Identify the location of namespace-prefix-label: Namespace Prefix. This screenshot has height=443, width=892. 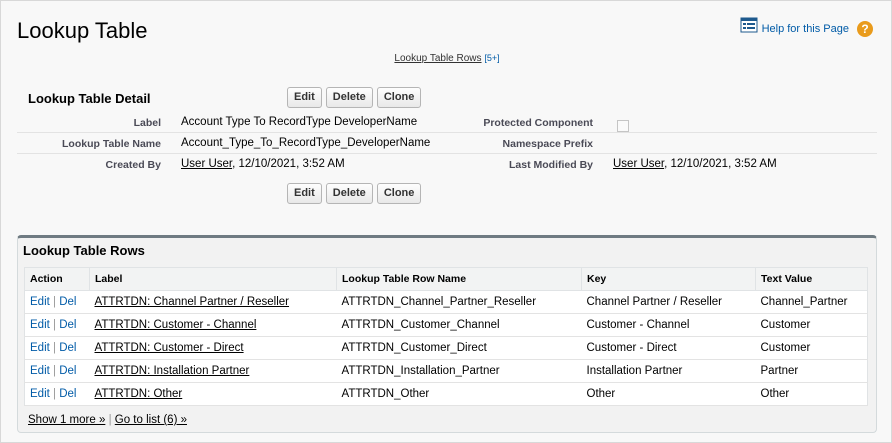
(547, 144).